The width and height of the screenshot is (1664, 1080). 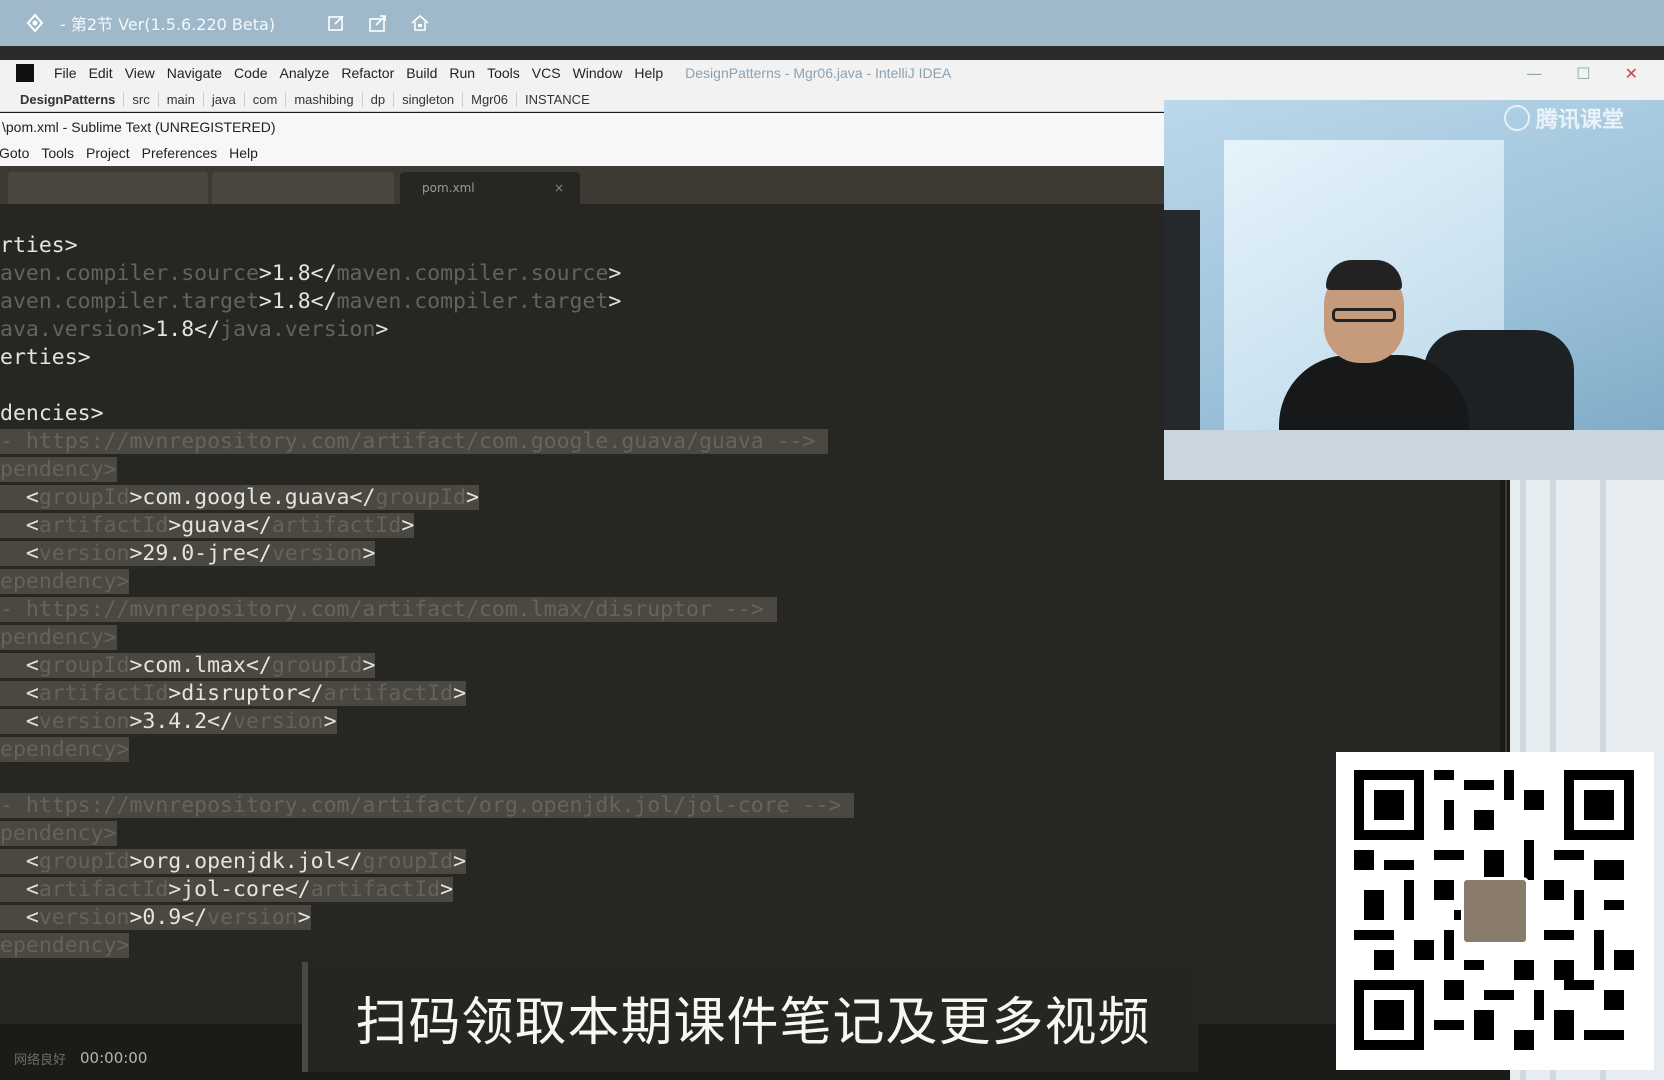 I want to click on code-line: <artifactId>disruptor</artifactId>, so click(x=233, y=694).